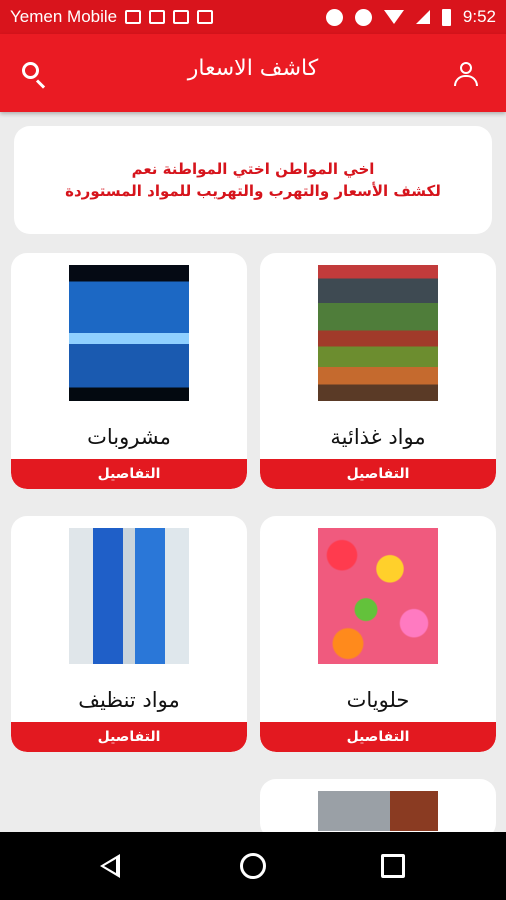  I want to click on category-card-partial, so click(378, 809).